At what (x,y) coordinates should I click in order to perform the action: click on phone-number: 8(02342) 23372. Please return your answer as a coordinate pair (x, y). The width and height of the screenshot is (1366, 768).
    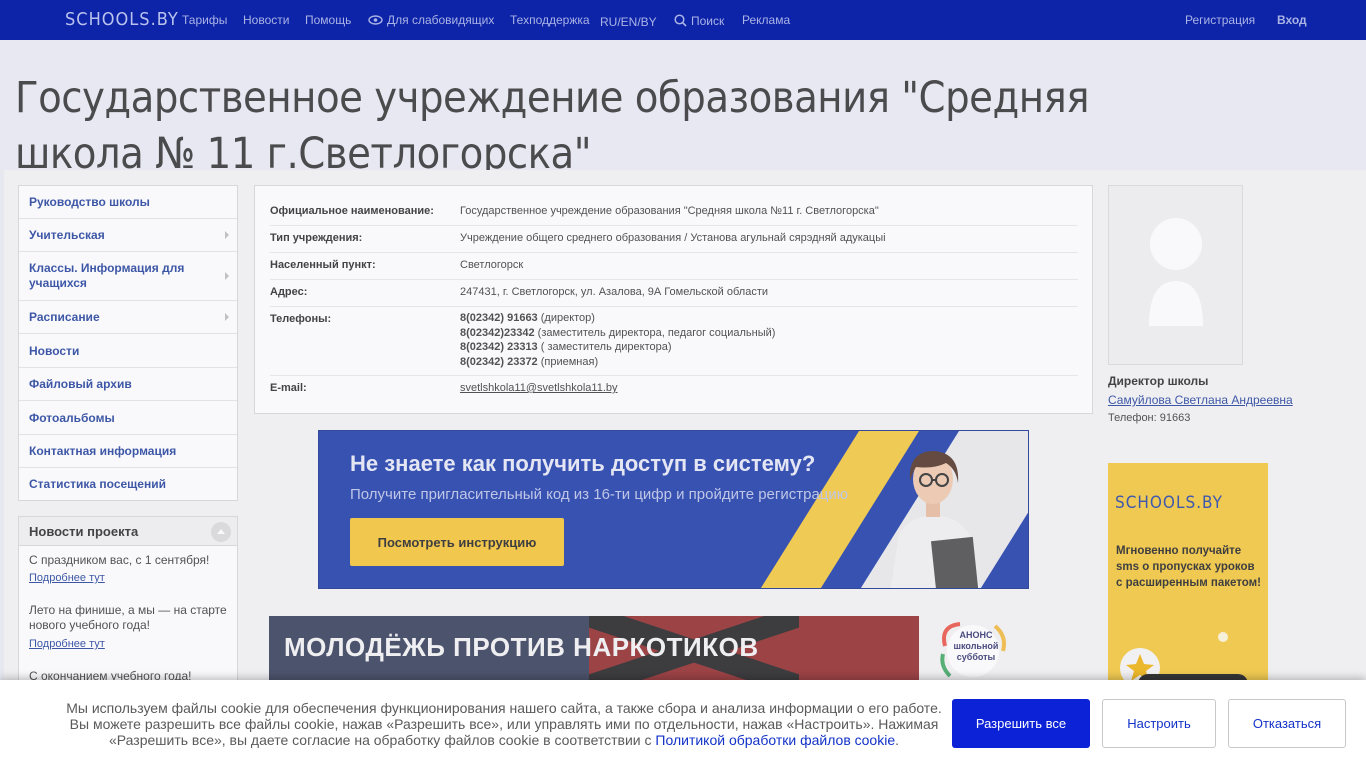
    Looking at the image, I should click on (499, 361).